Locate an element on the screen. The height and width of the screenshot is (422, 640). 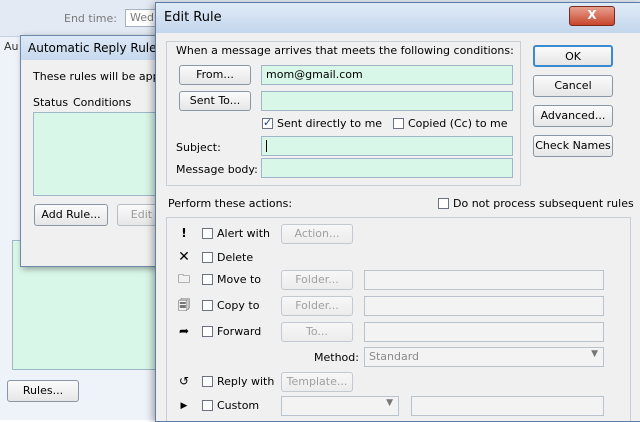
cancel-button: Cancel is located at coordinates (573, 86).